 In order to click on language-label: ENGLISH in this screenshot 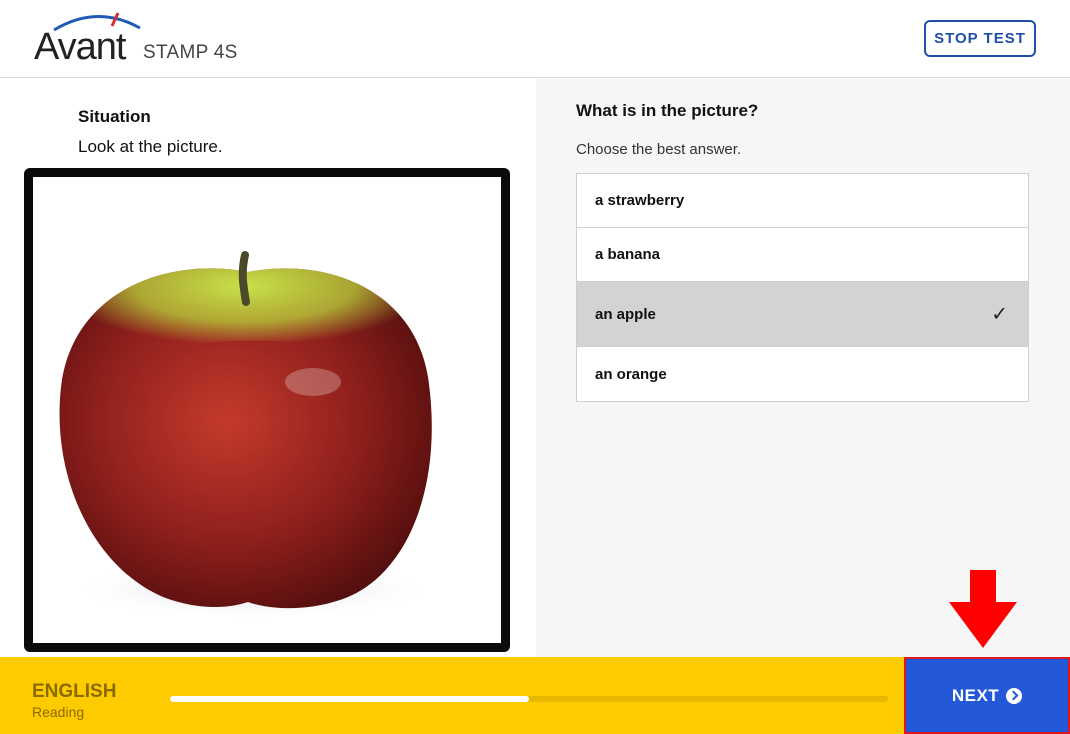, I will do `click(74, 691)`.